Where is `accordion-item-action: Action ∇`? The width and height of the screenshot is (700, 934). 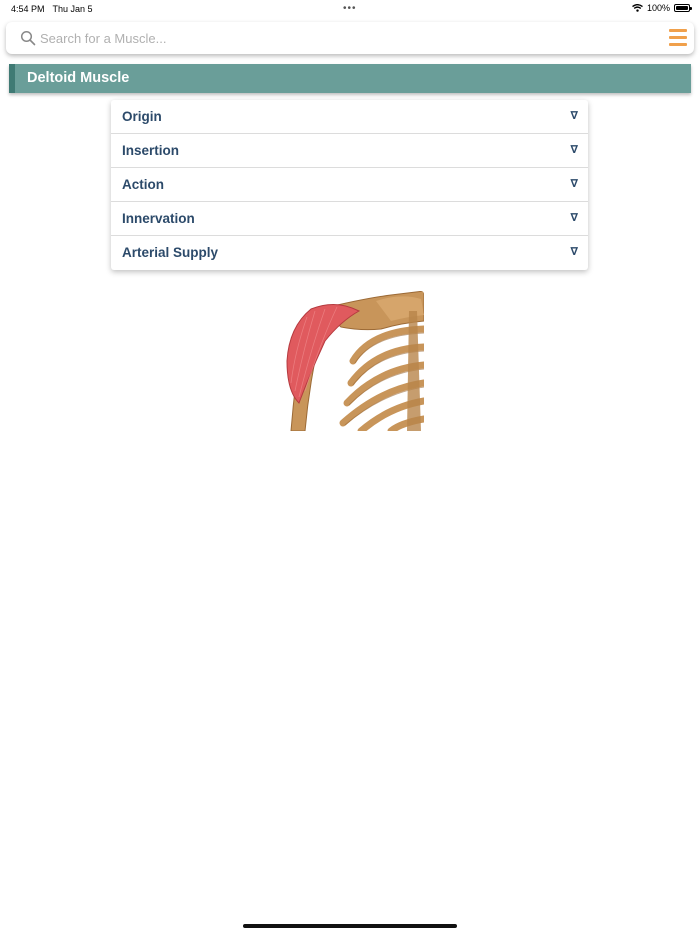 accordion-item-action: Action ∇ is located at coordinates (349, 185).